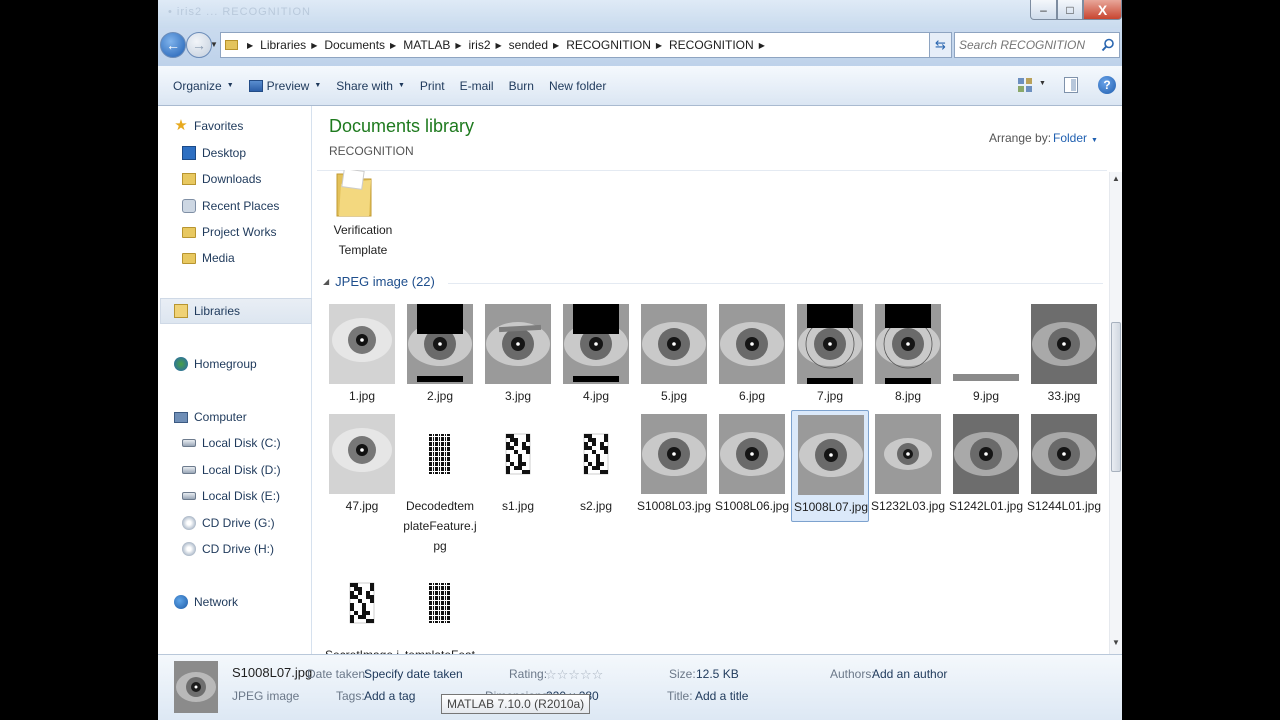  Describe the element at coordinates (538, 45) in the screenshot. I see `breadcrumb-sended: sended ▶` at that location.